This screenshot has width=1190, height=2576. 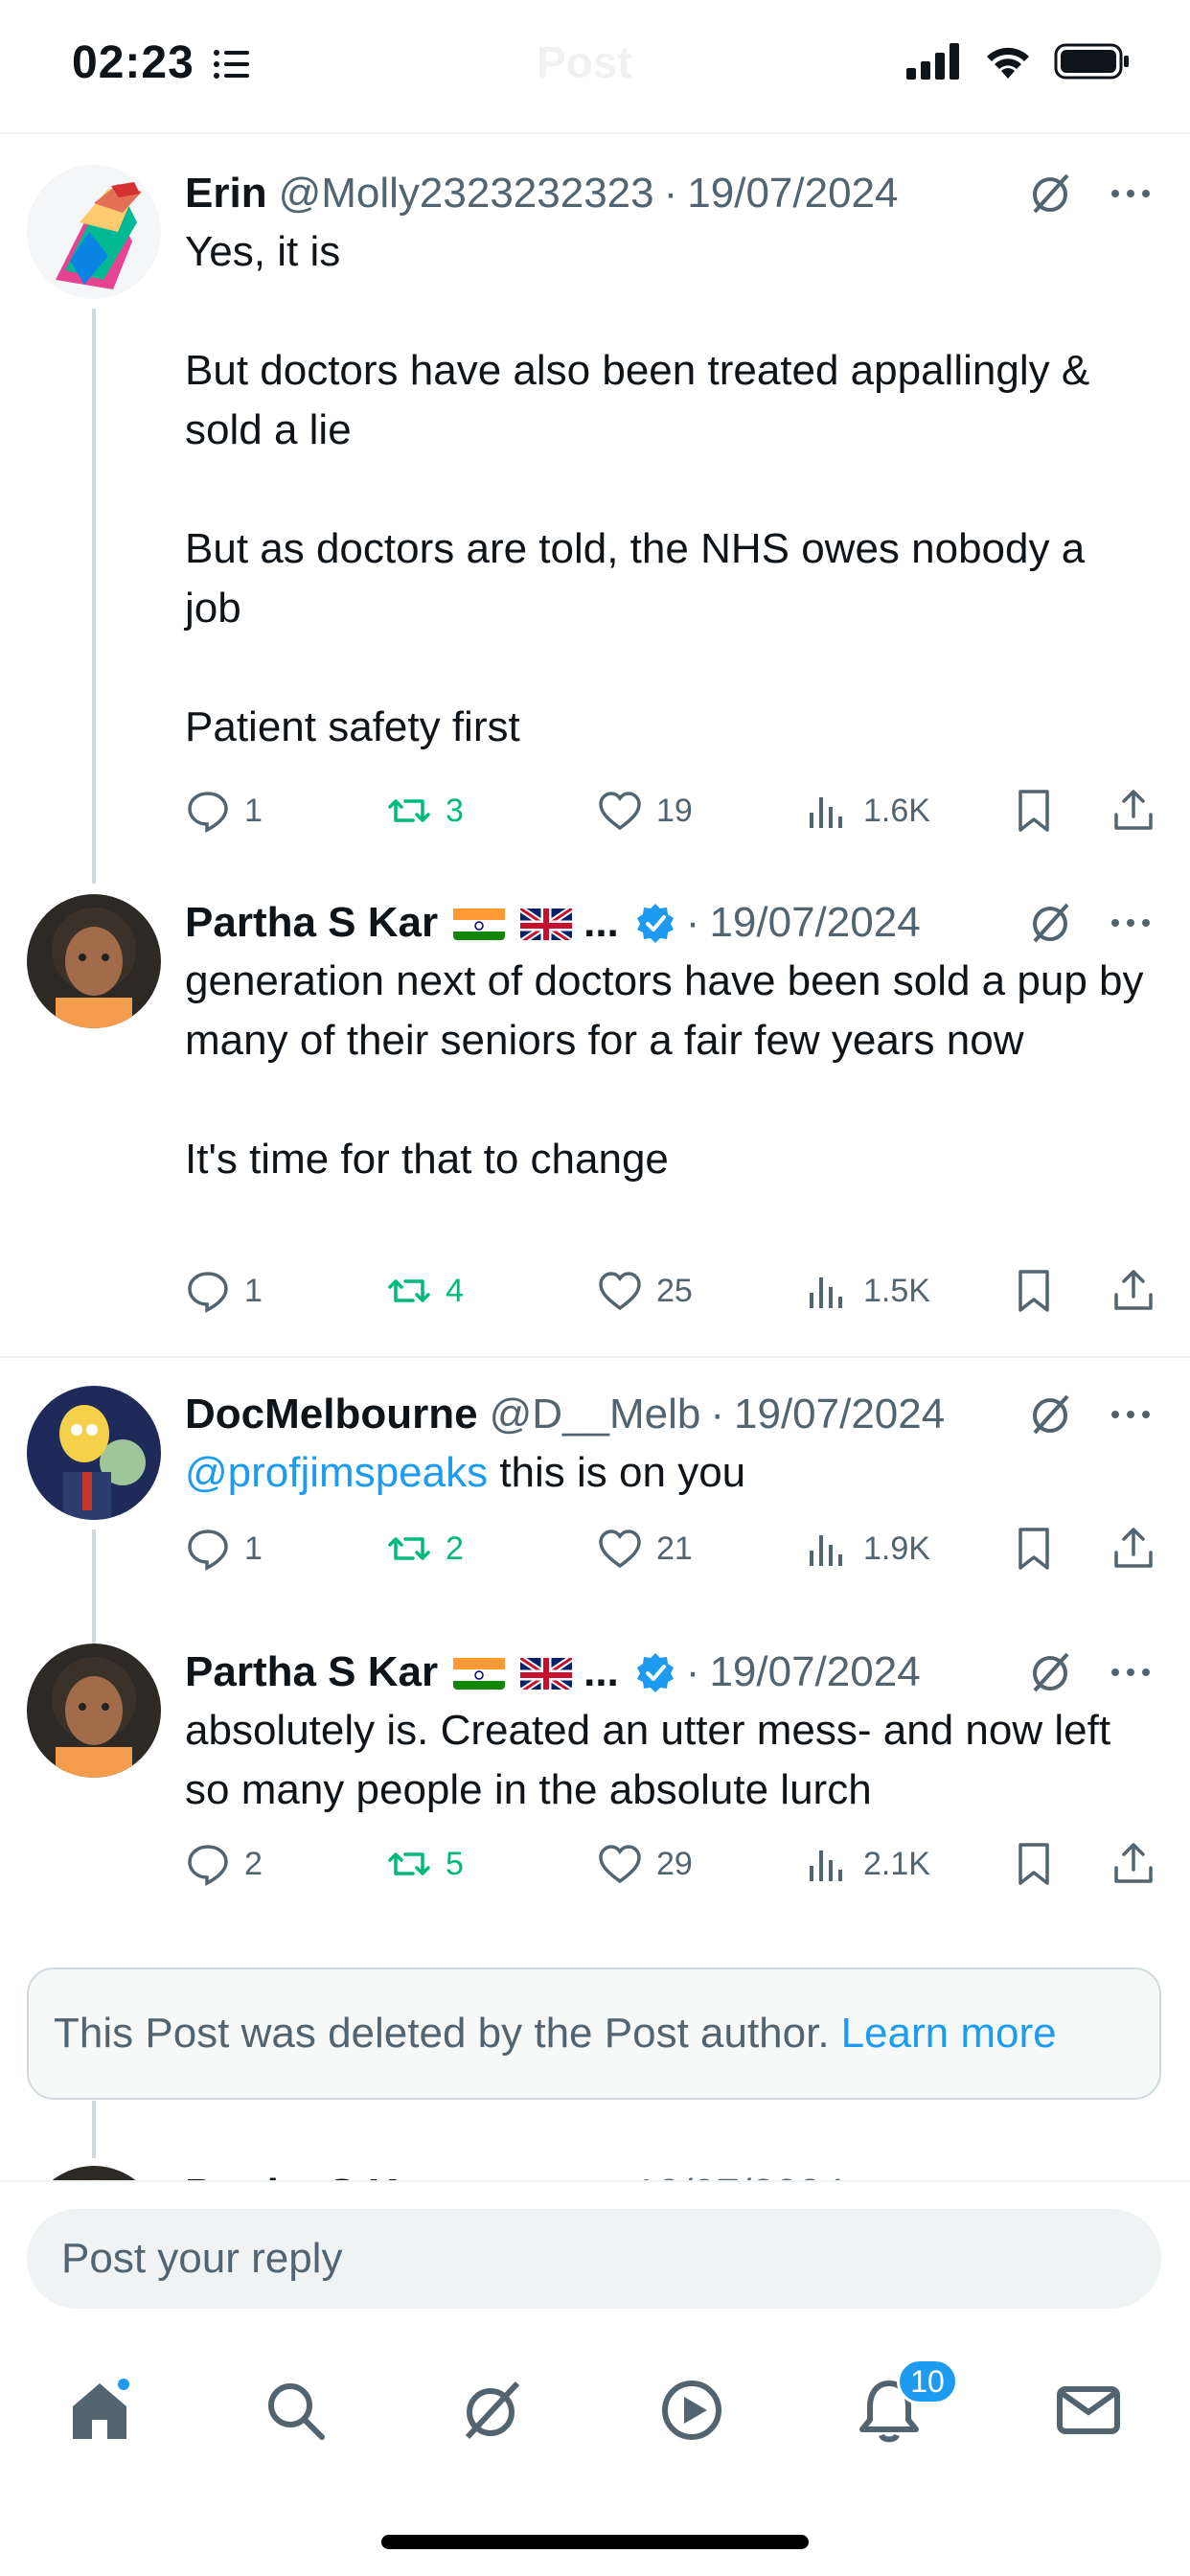 I want to click on views-button: 1.6K, so click(x=867, y=811).